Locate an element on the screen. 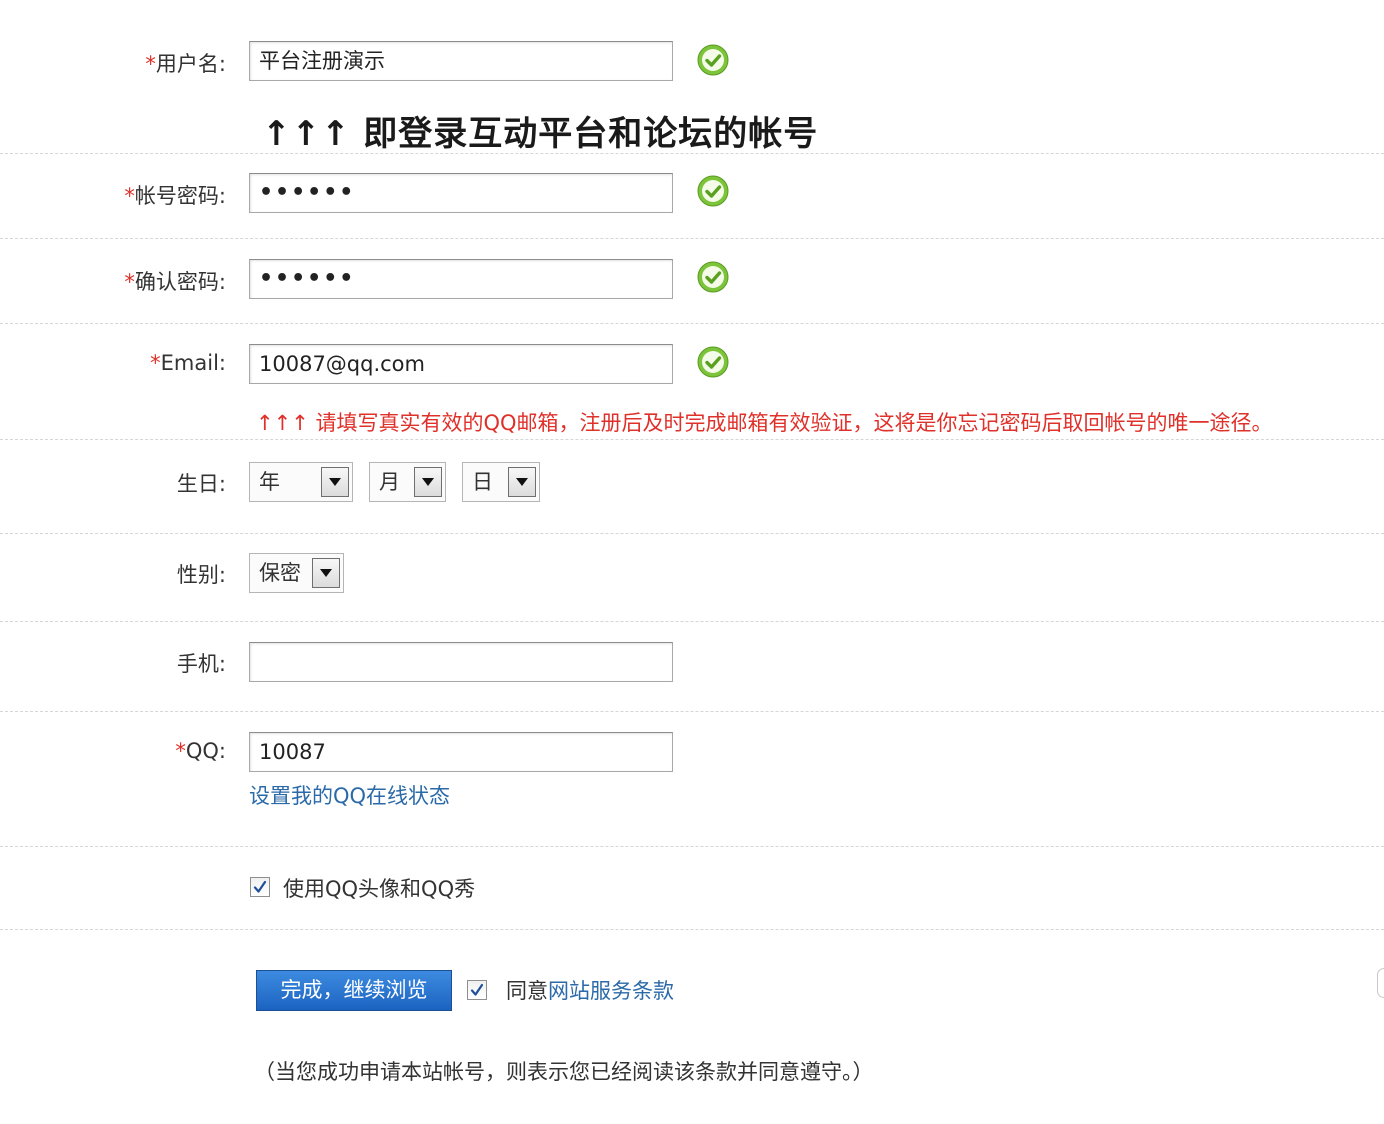 The height and width of the screenshot is (1124, 1384). birthday-month-value: 月 is located at coordinates (389, 482).